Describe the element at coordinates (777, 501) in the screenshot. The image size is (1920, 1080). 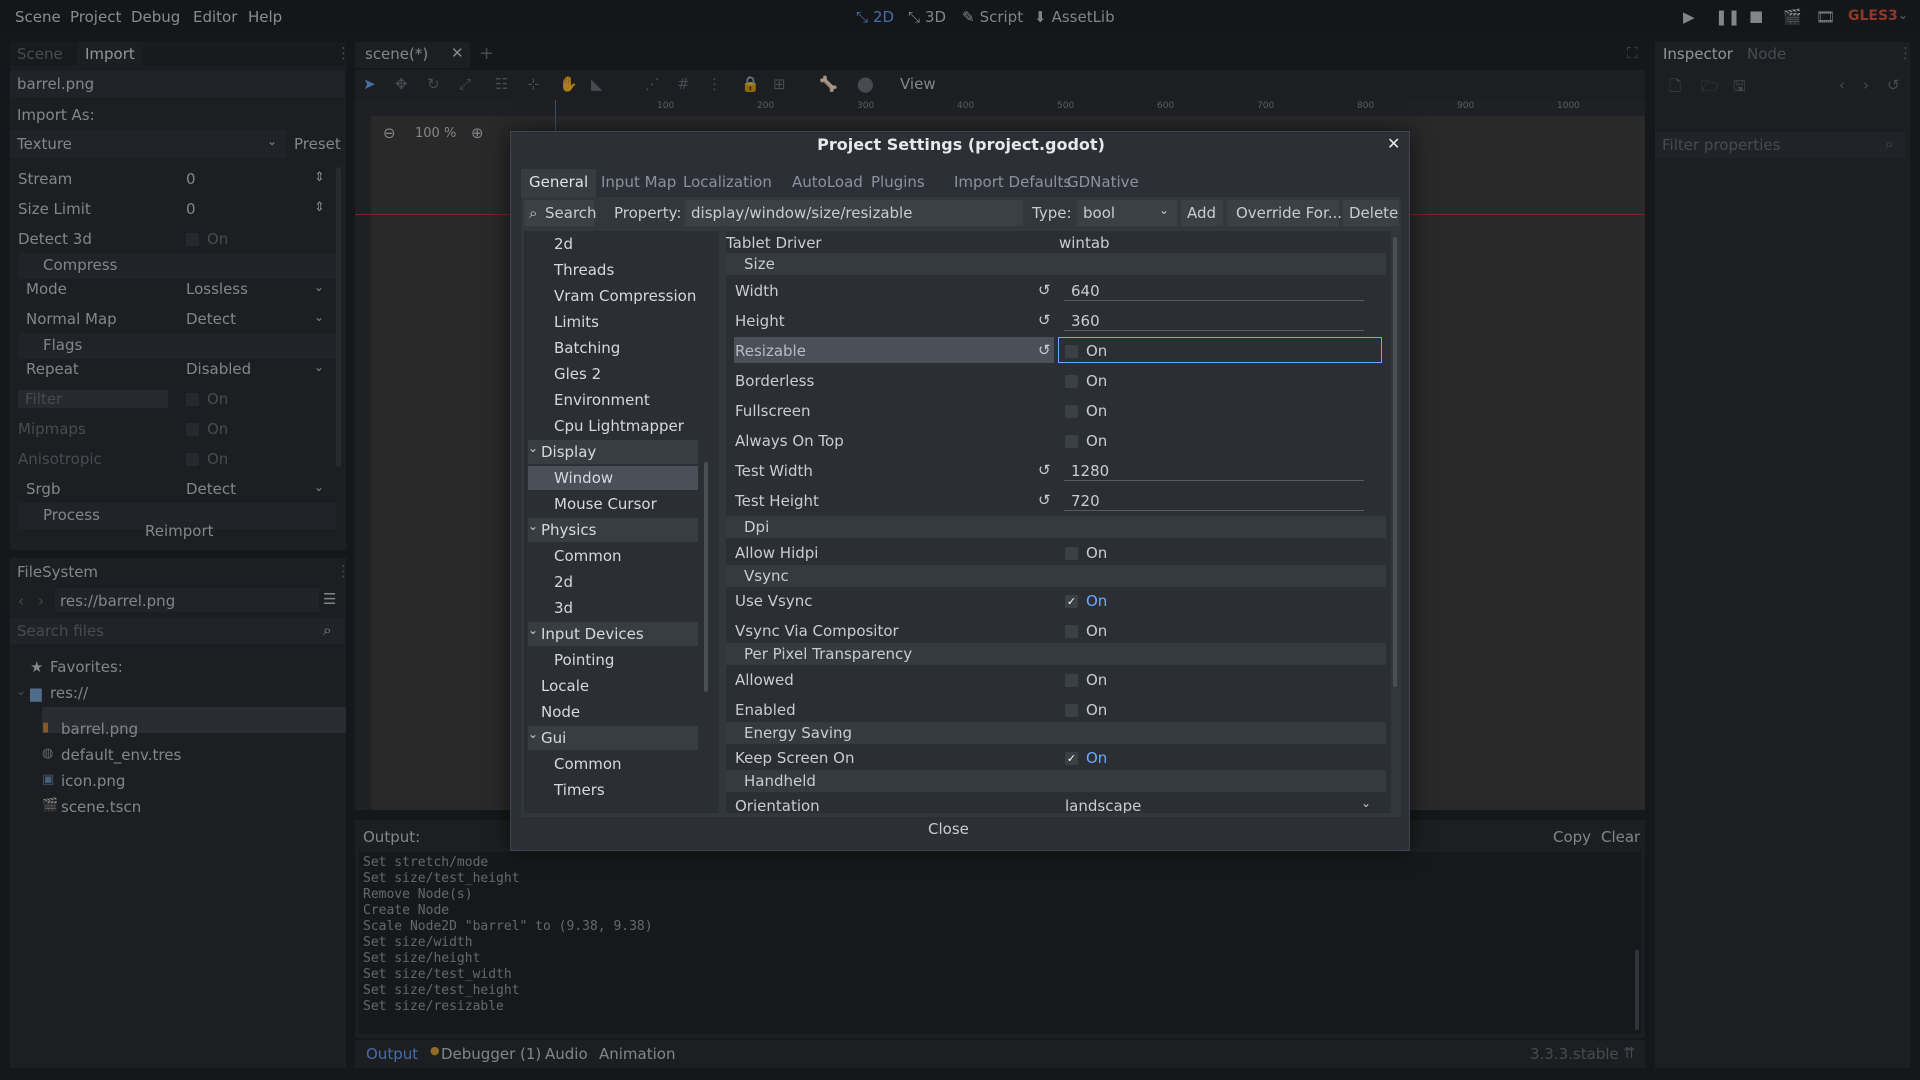
I see `property-label: Test Height` at that location.